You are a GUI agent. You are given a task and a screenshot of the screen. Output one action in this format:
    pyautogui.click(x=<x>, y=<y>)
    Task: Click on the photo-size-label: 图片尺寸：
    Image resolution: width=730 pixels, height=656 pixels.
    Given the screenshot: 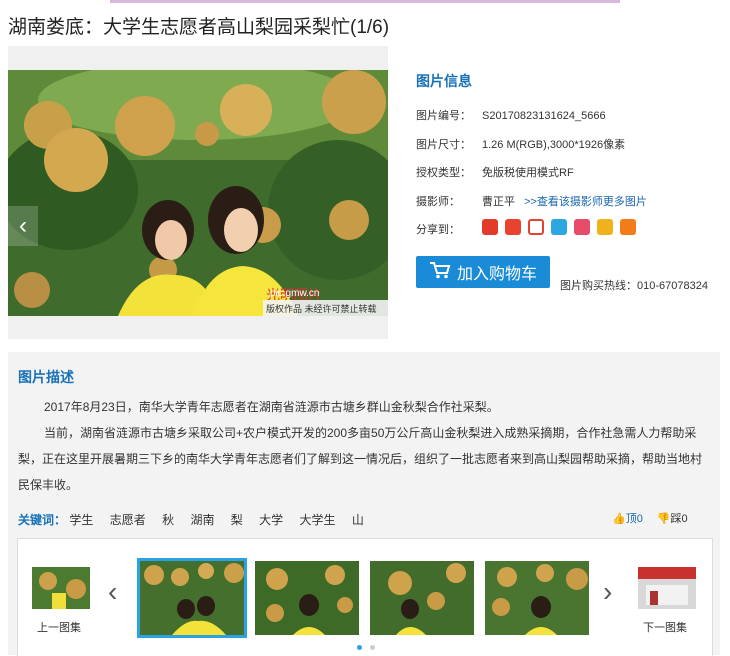 What is the action you would take?
    pyautogui.click(x=443, y=145)
    